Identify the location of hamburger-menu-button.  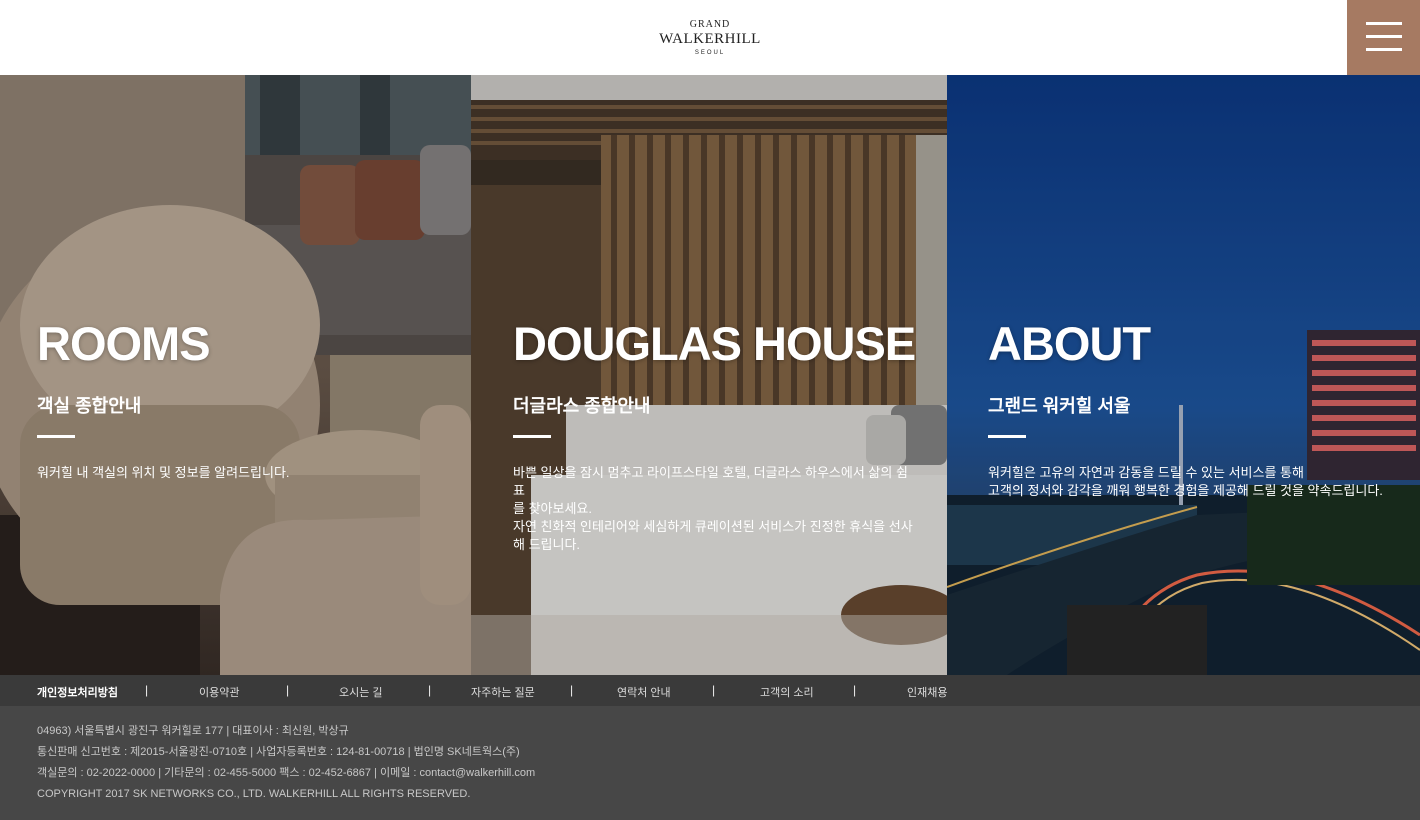
(1383, 37).